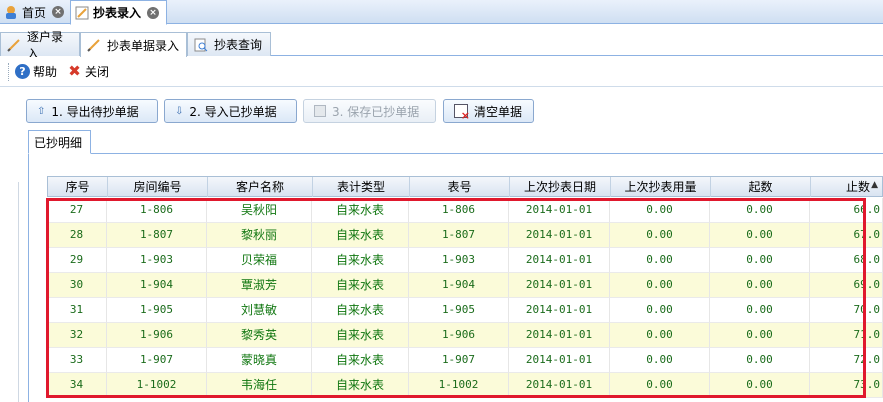 The width and height of the screenshot is (883, 402). What do you see at coordinates (92, 111) in the screenshot?
I see `export-pending-button: ⇧ 1. 导出待抄单据` at bounding box center [92, 111].